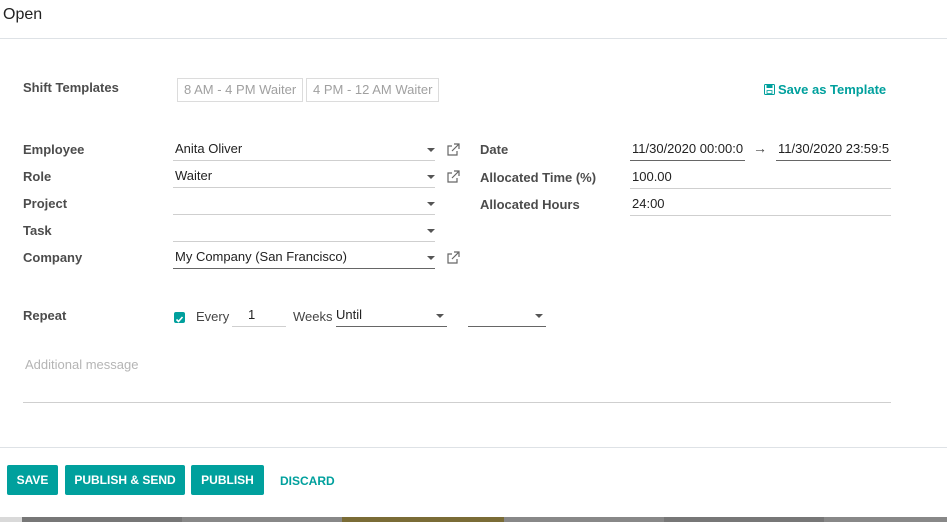 This screenshot has height=522, width=947. Describe the element at coordinates (125, 480) in the screenshot. I see `publish-and-send-button: PUBLISH & SEND` at that location.